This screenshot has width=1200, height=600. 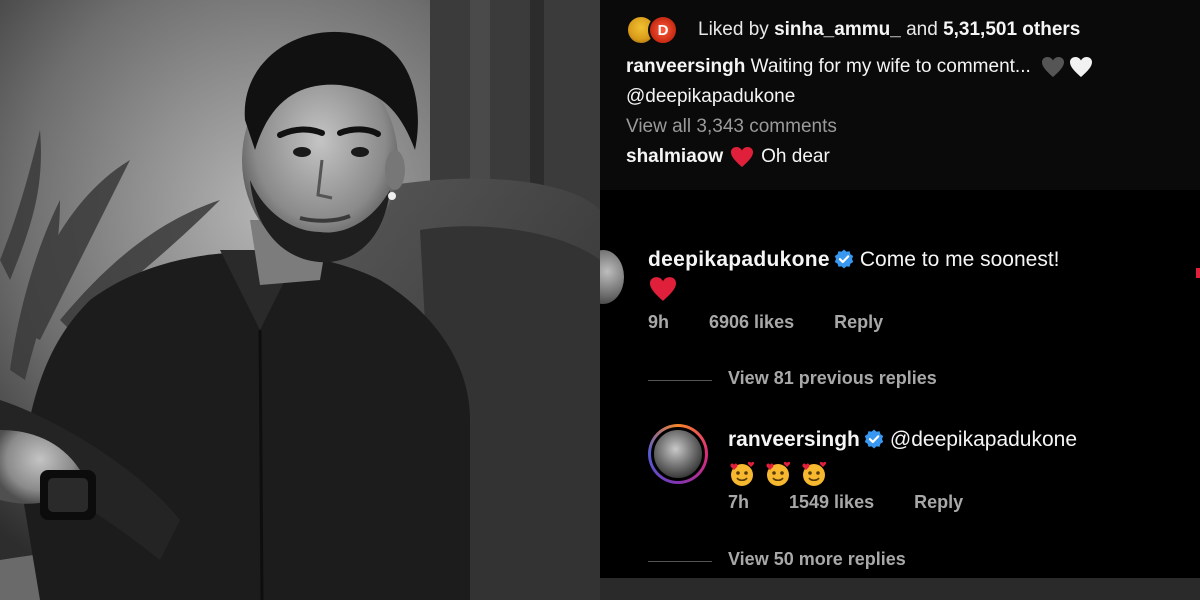 What do you see at coordinates (728, 157) in the screenshot?
I see `comment-item: shalmiaow Oh dear` at bounding box center [728, 157].